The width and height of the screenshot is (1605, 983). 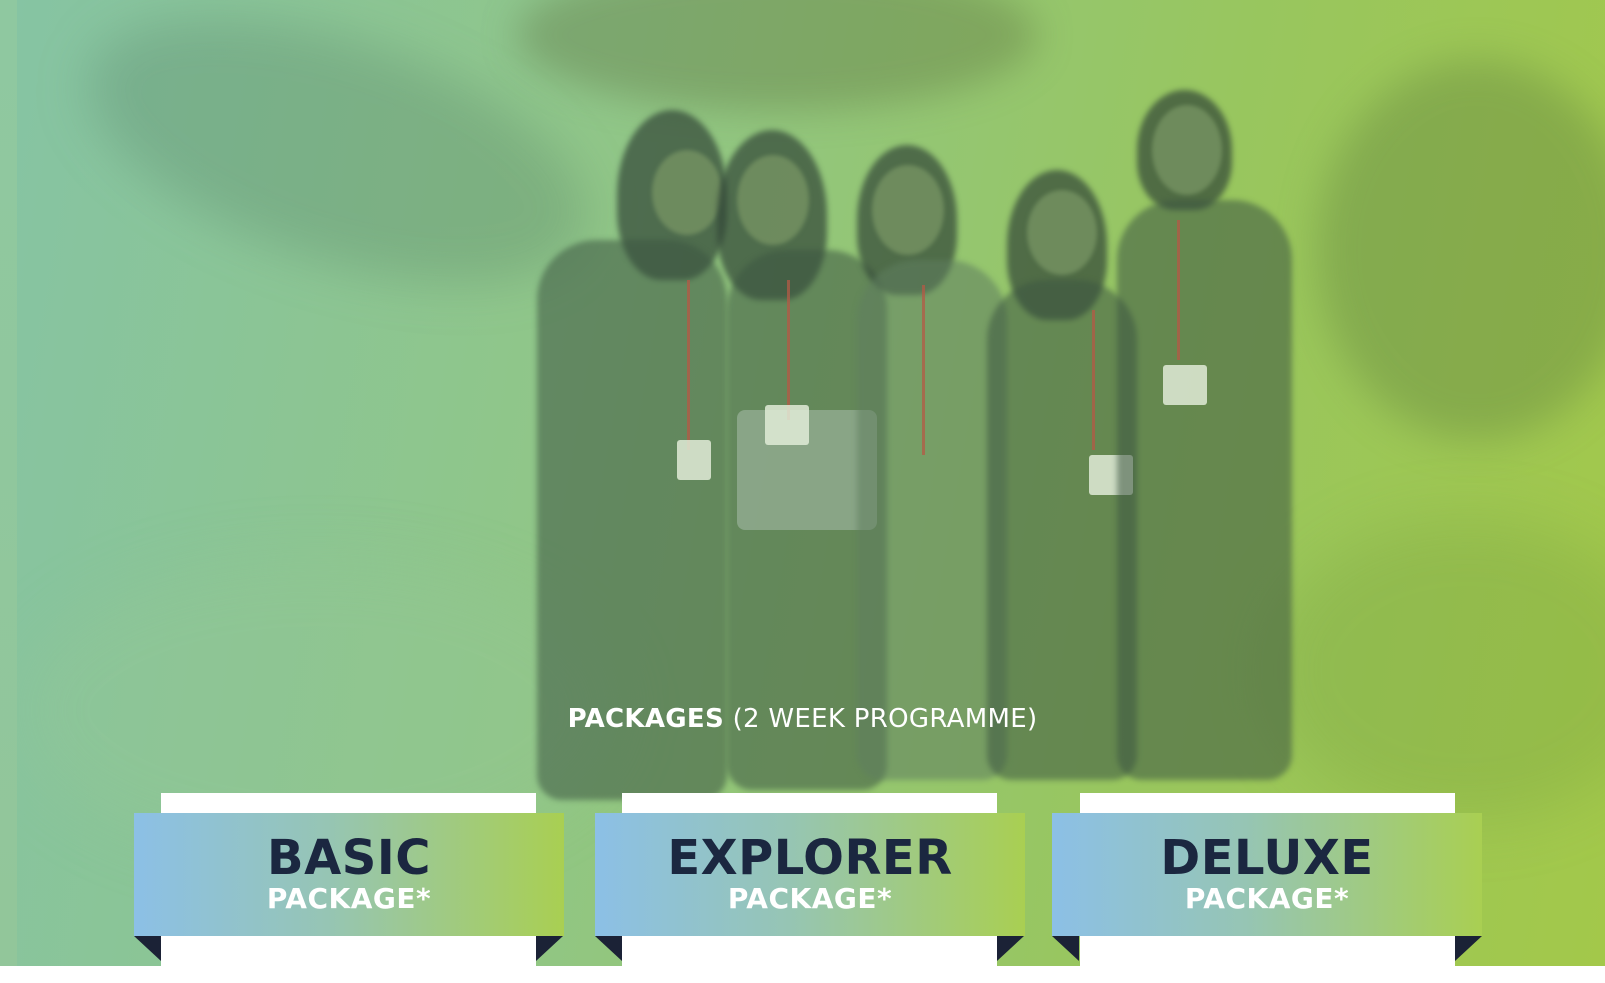 I want to click on package-title: DELUXE, so click(x=1267, y=858).